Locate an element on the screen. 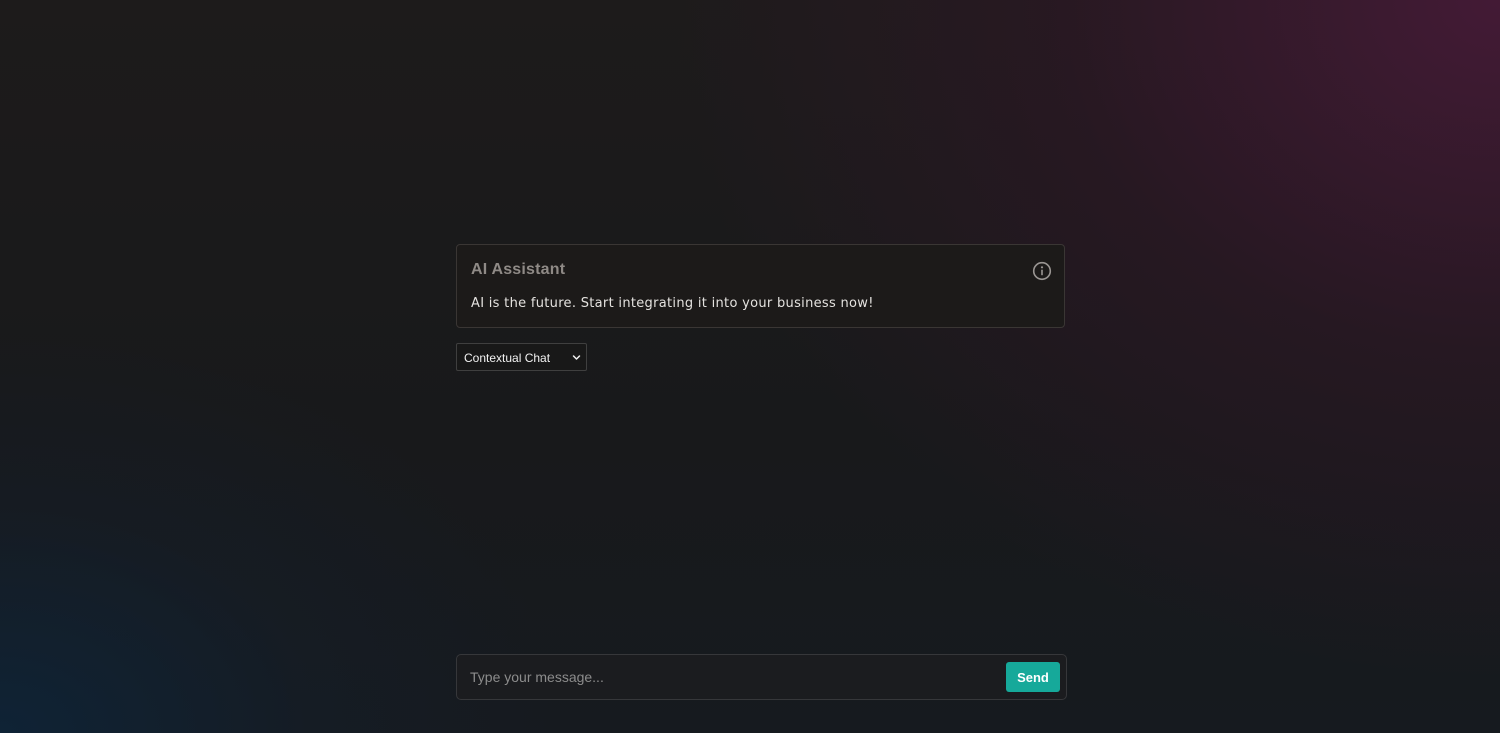 The height and width of the screenshot is (733, 1500). assistant-title: AI Assistant is located at coordinates (518, 269).